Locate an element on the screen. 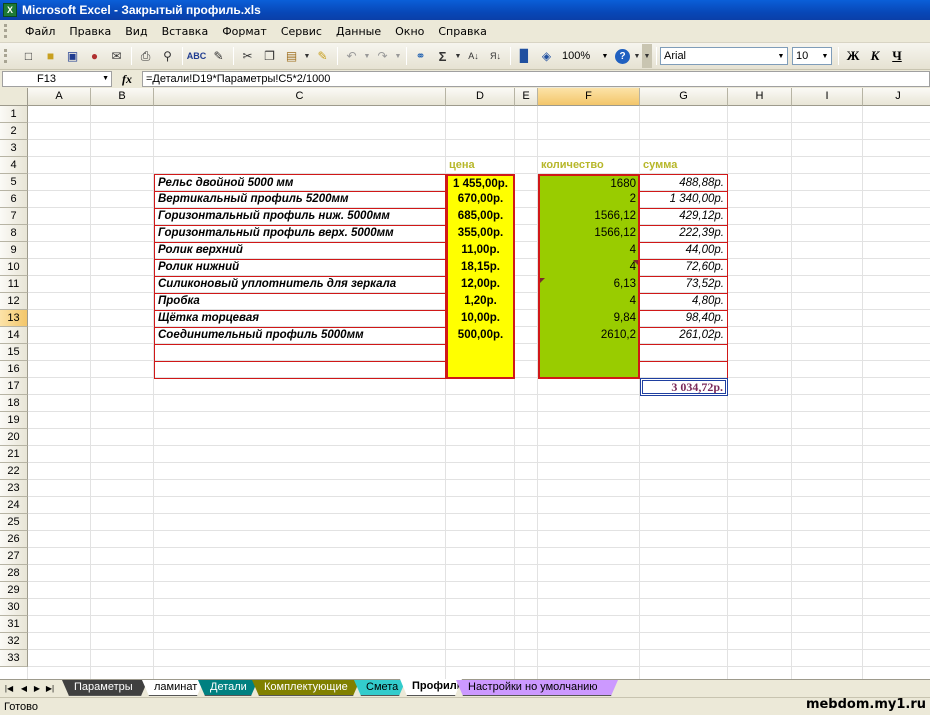 The image size is (930, 715). item-name-cell: Рельс двойной 5000 мм is located at coordinates (300, 183).